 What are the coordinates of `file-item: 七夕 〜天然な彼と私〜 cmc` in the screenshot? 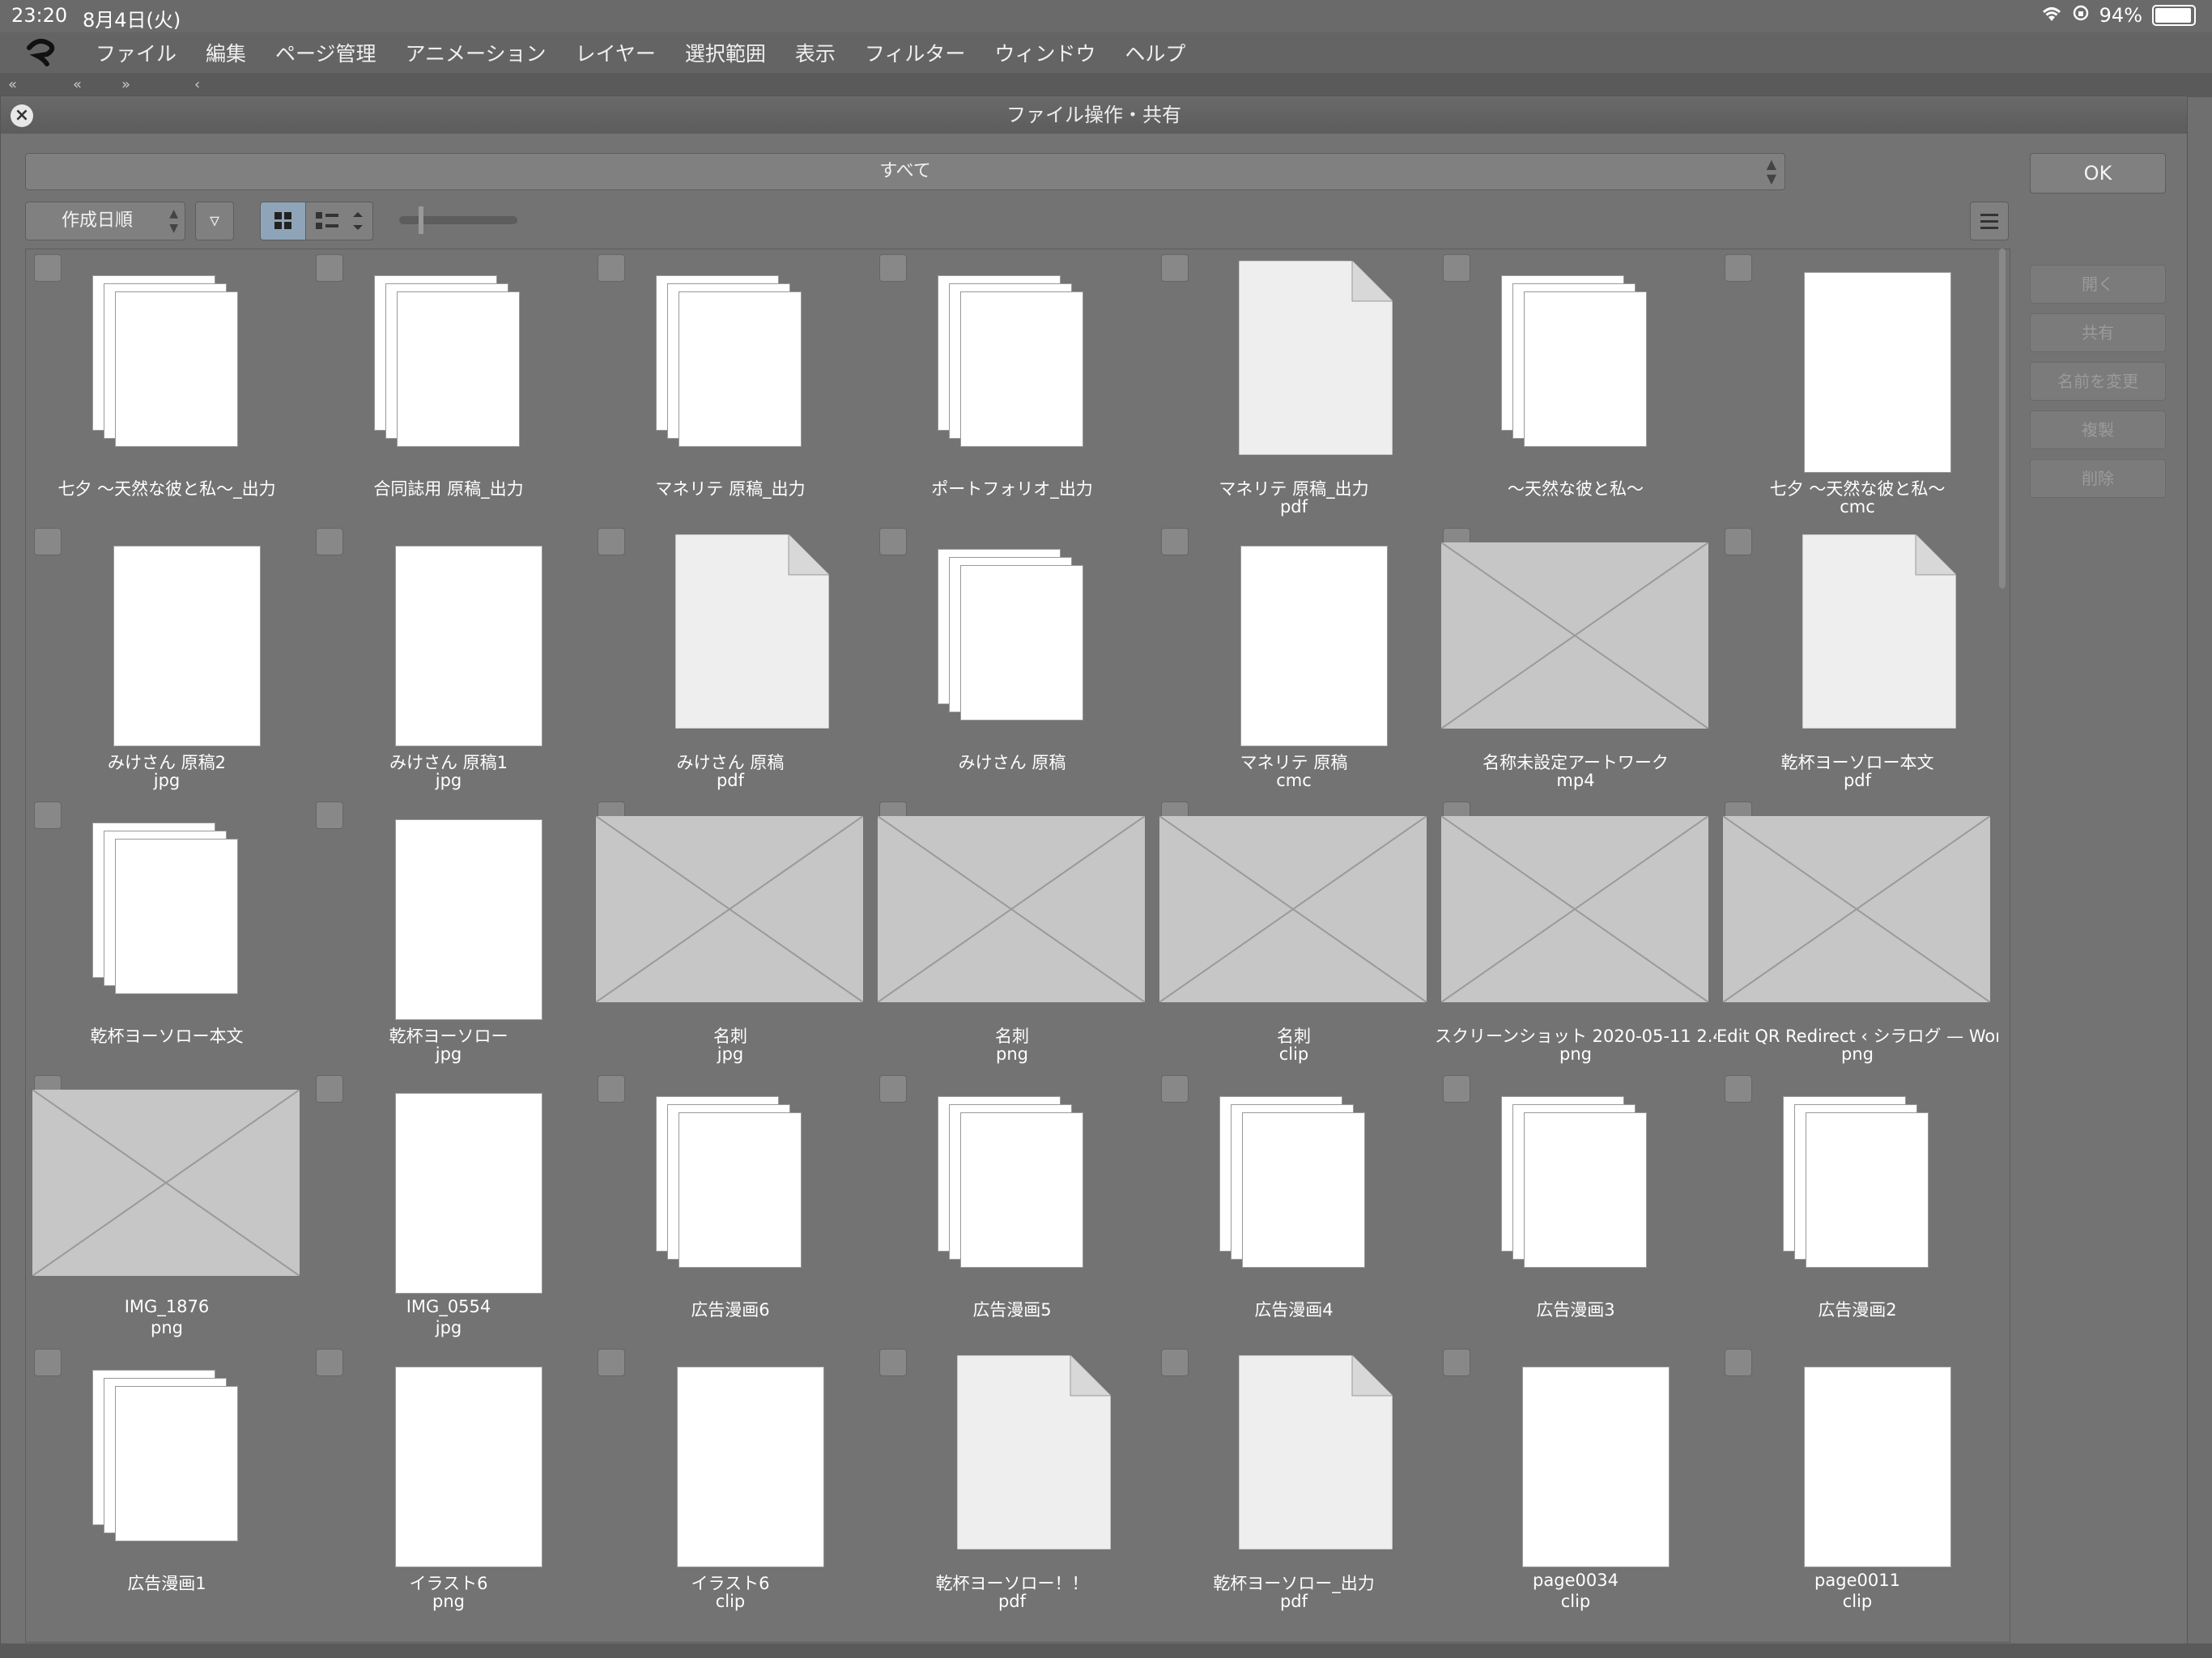 It's located at (1857, 386).